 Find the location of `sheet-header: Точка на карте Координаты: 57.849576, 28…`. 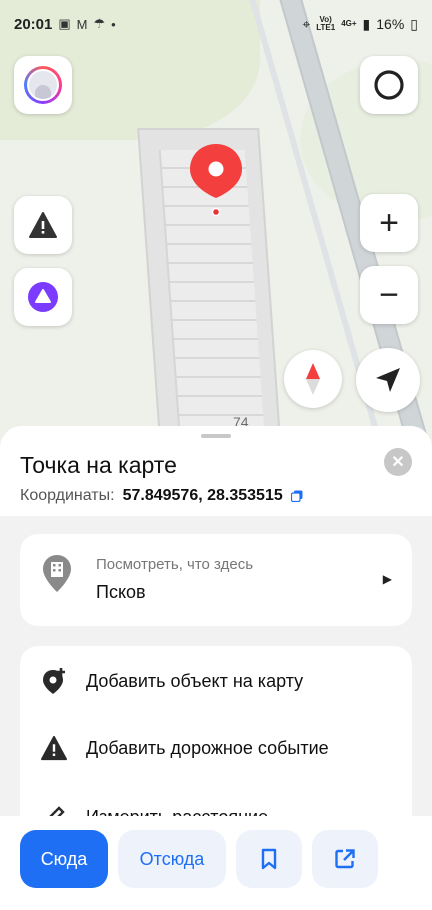

sheet-header: Точка на карте Координаты: 57.849576, 28… is located at coordinates (216, 471).